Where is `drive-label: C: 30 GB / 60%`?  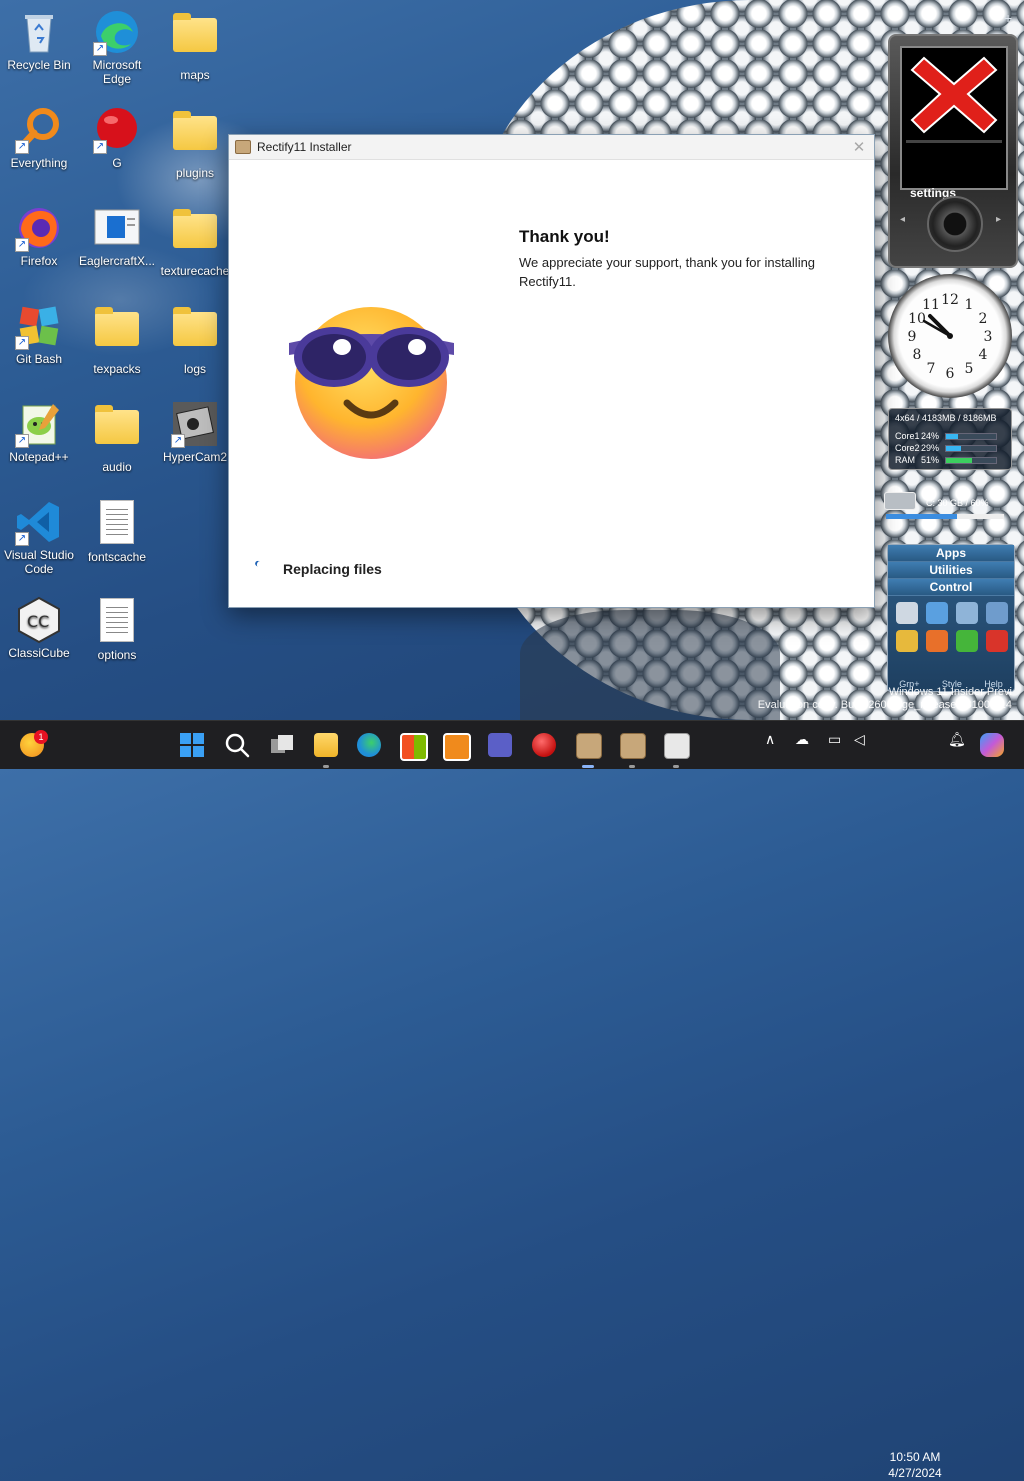 drive-label: C: 30 GB / 60% is located at coordinates (957, 503).